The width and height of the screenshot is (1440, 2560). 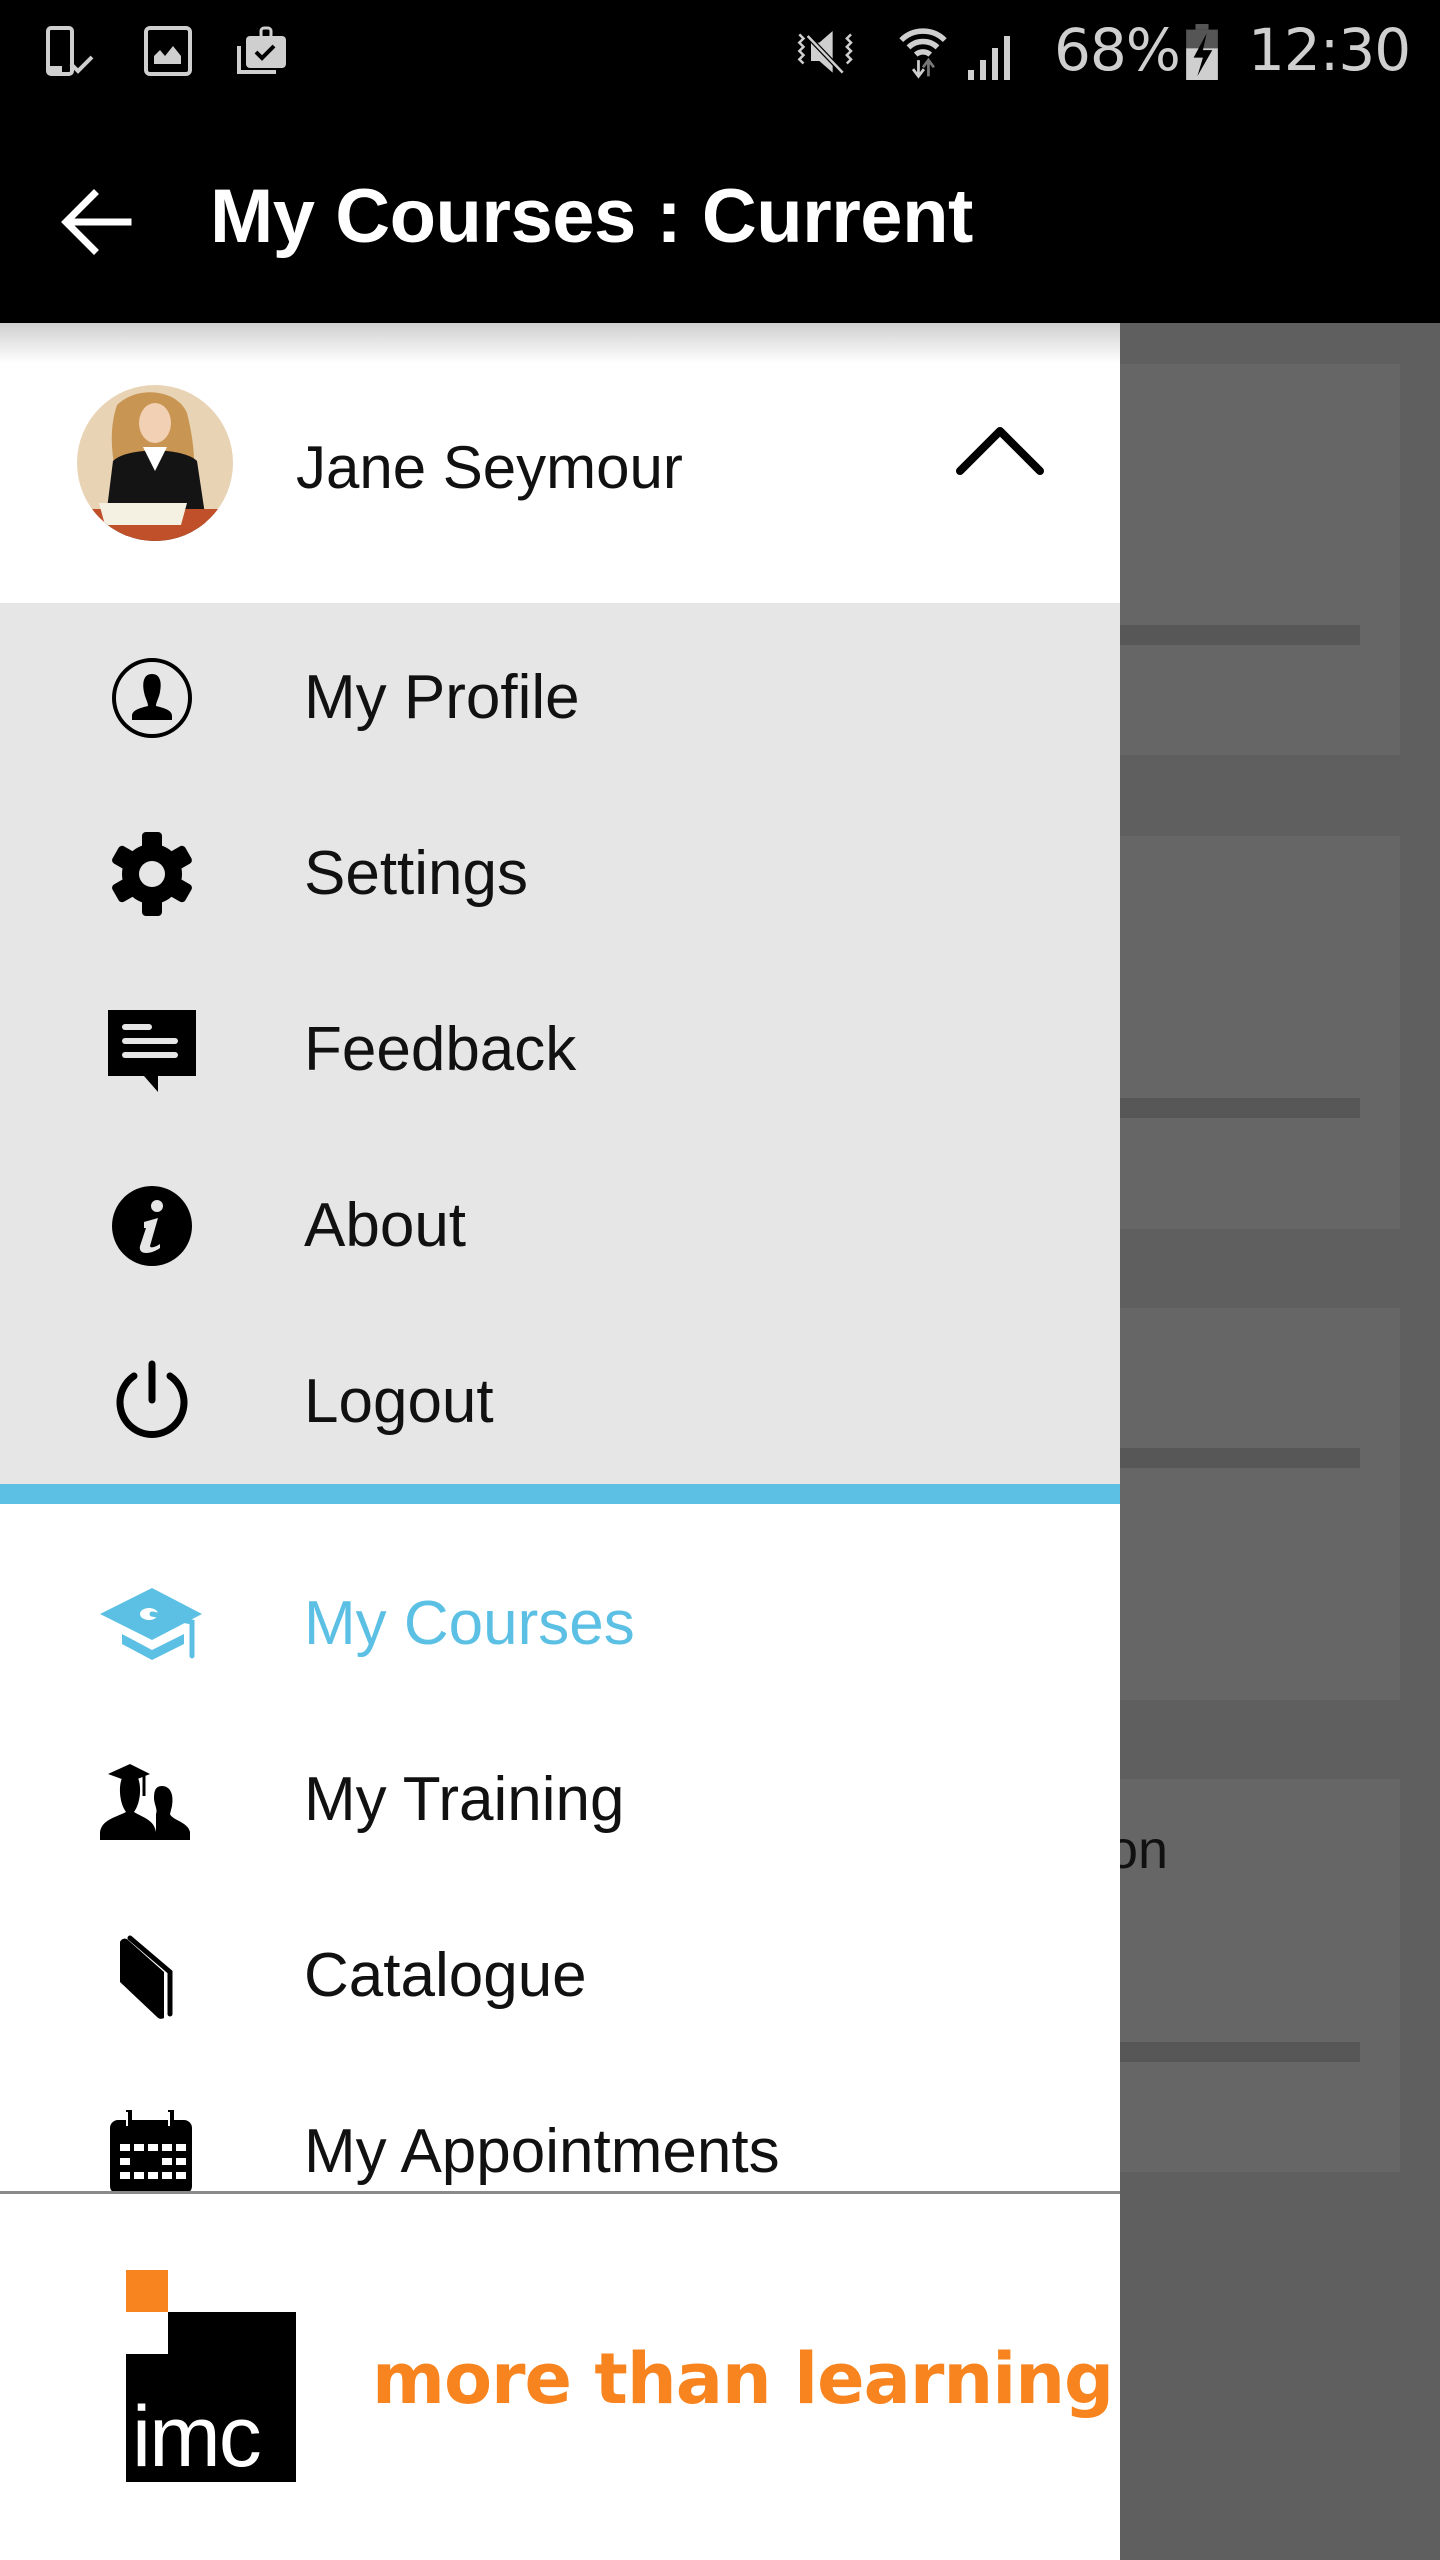 I want to click on nav-item-my-courses: My Courses, so click(x=560, y=1620).